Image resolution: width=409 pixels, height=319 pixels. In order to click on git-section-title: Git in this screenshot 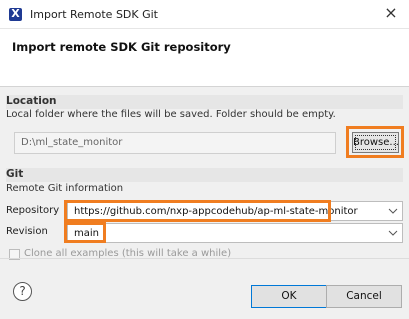, I will do `click(15, 174)`.